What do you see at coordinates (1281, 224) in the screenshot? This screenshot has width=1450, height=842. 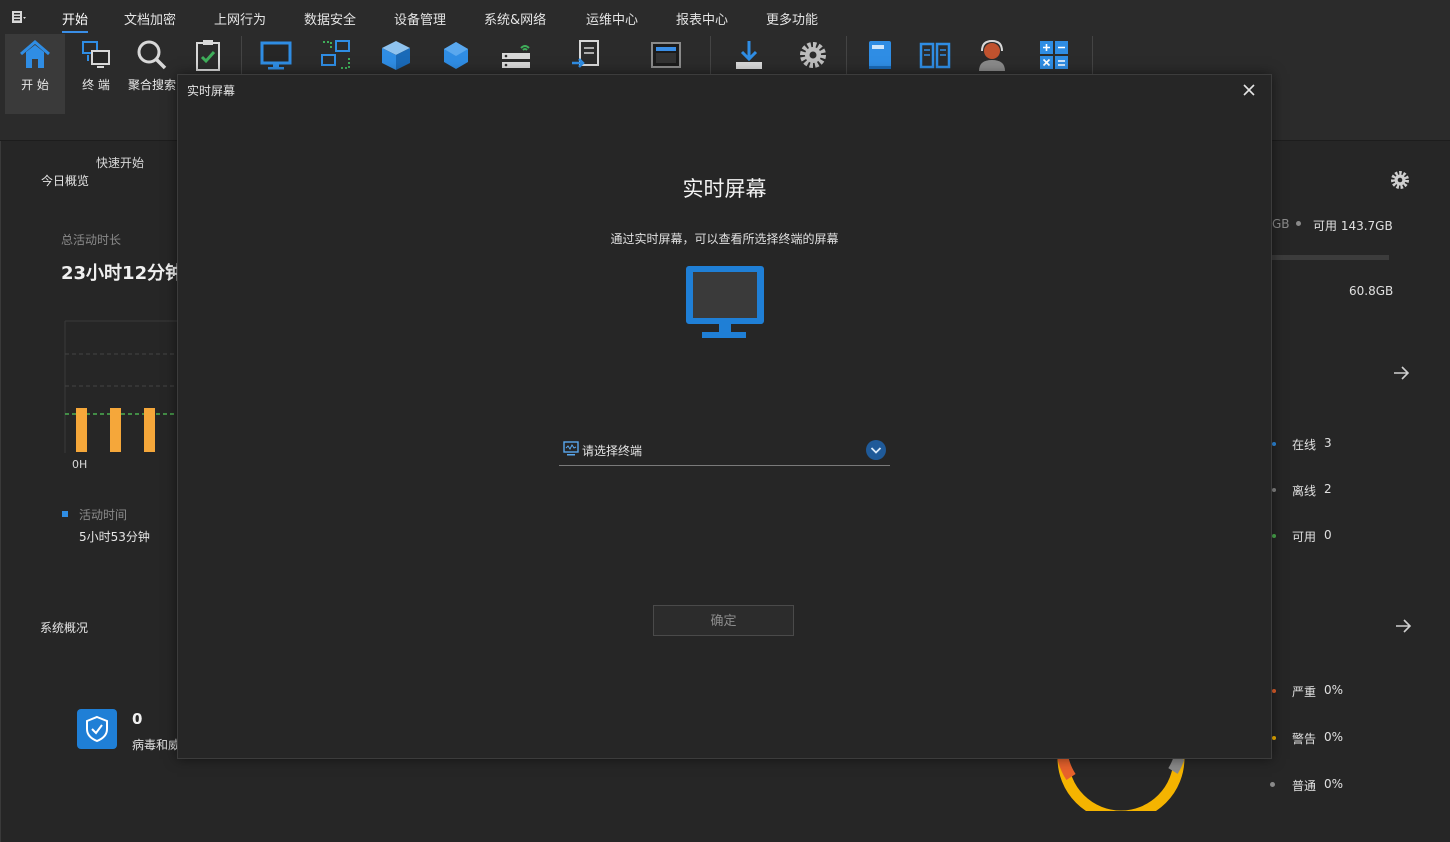 I see `disk-used-partial: GB` at bounding box center [1281, 224].